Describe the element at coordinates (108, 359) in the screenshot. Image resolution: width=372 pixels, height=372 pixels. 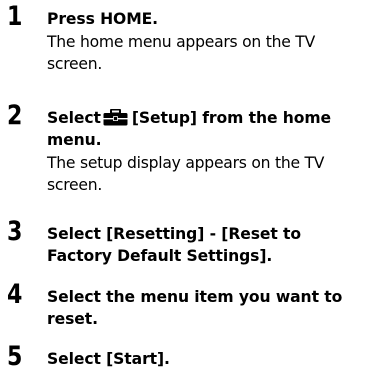
I see `step-instruction: Select [Start].` at that location.